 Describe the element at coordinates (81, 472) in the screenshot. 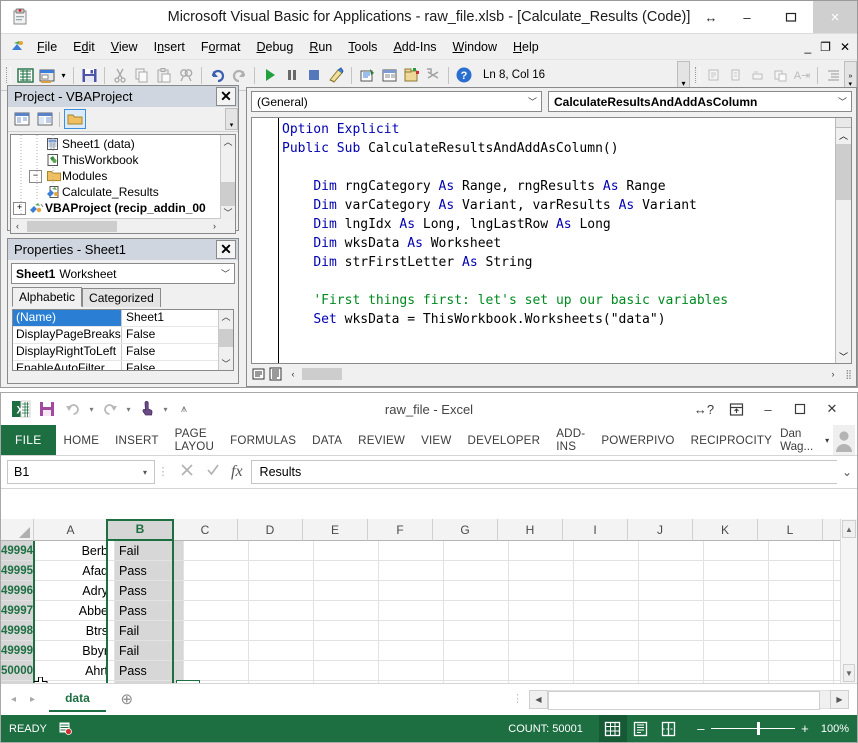

I see `name-box: B1 ▾` at that location.